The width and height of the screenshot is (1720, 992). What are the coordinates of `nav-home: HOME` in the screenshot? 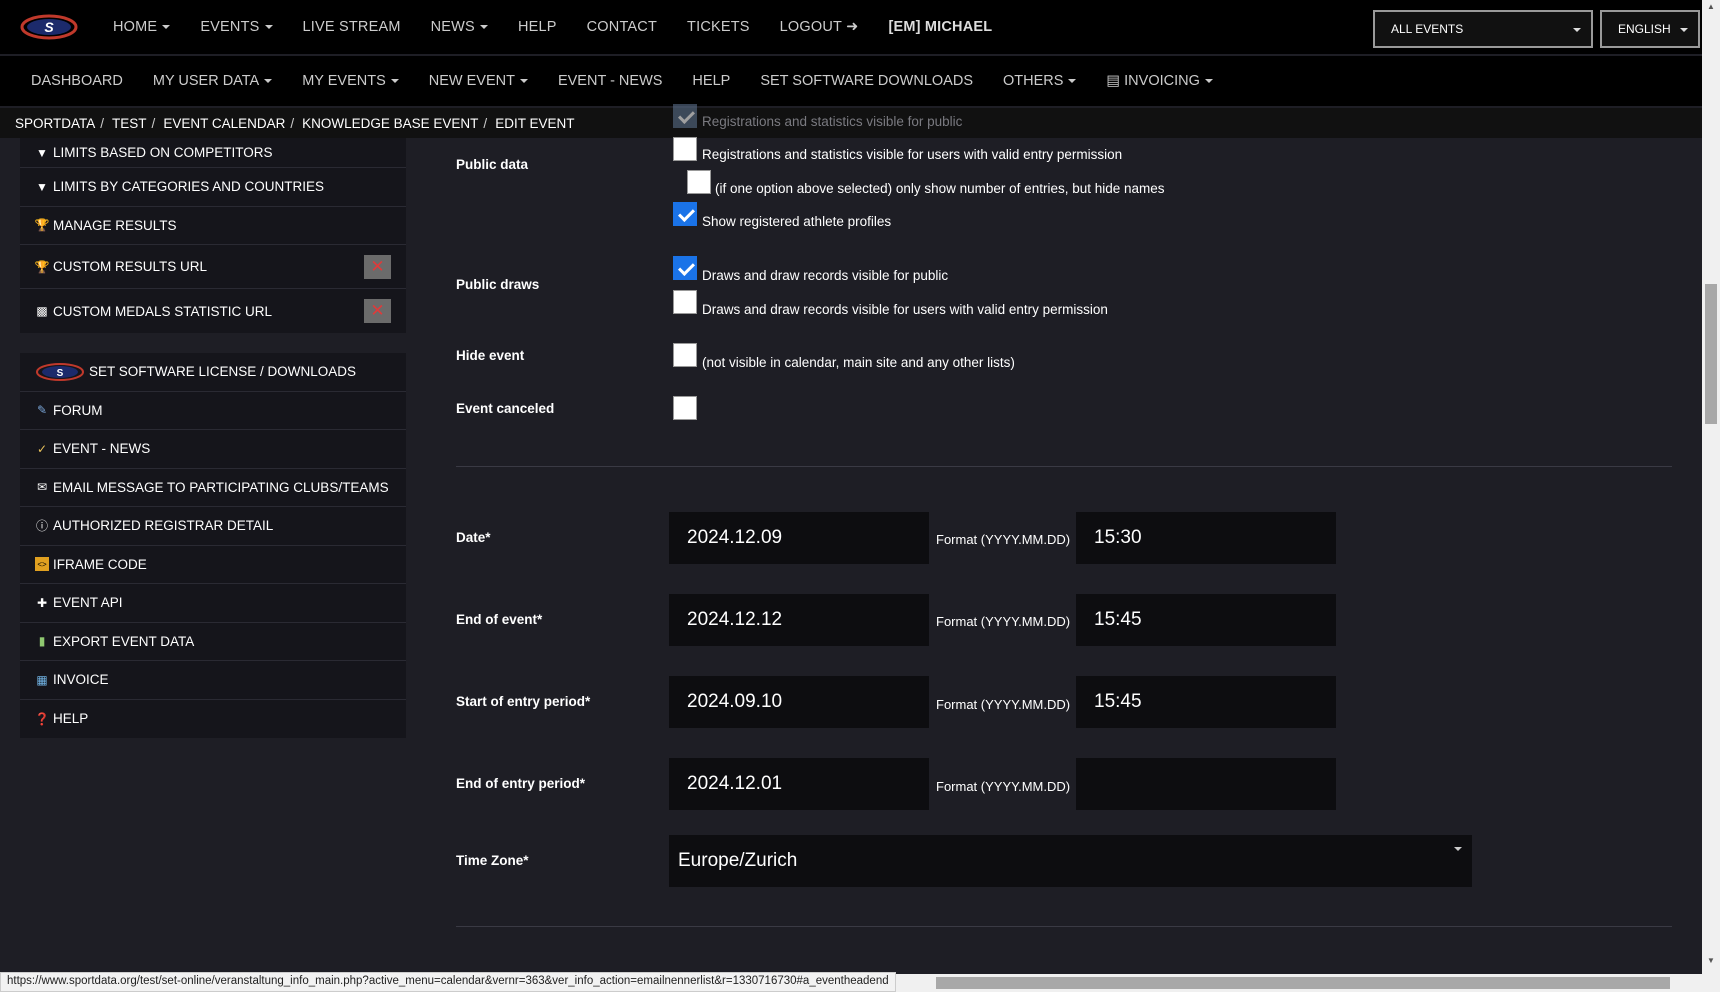 It's located at (141, 27).